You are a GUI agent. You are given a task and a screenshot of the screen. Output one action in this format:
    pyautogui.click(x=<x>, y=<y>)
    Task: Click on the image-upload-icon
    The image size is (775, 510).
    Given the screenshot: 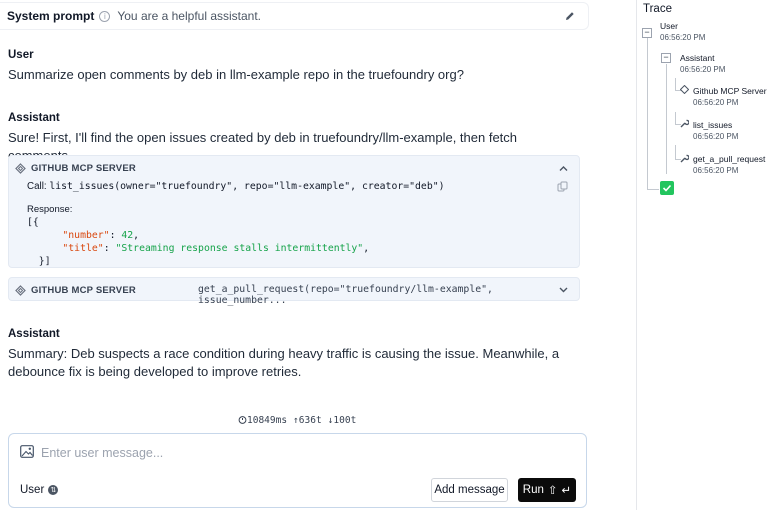 What is the action you would take?
    pyautogui.click(x=27, y=451)
    